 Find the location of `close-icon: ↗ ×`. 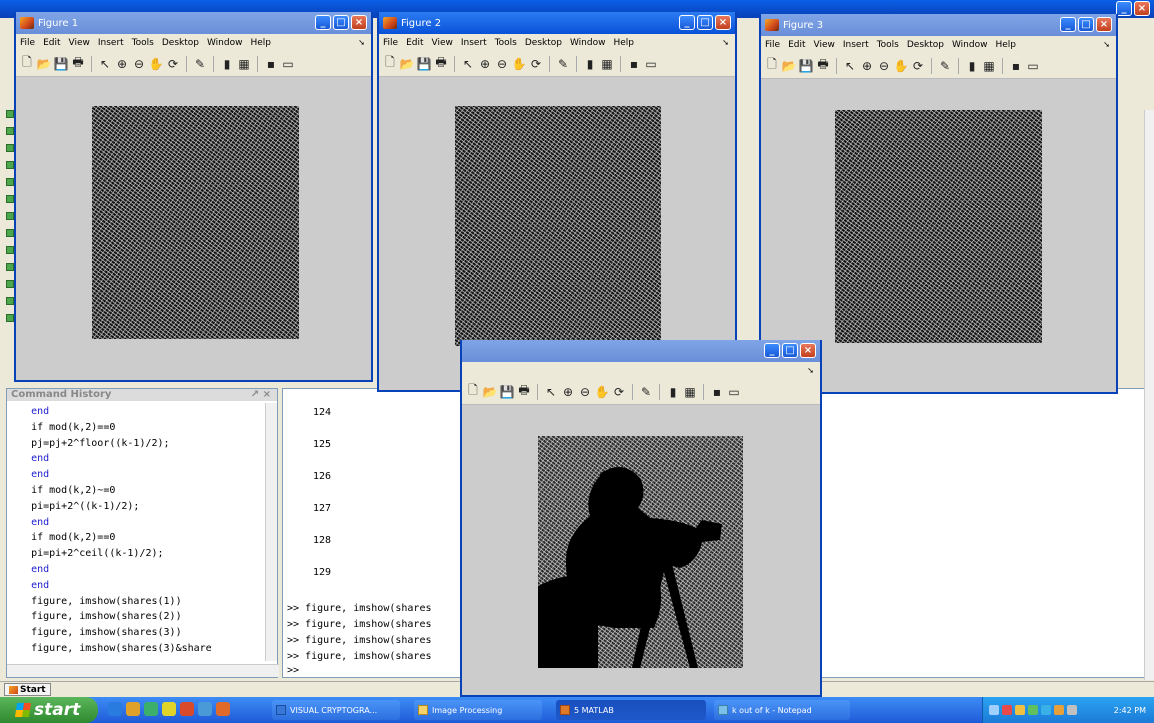

close-icon: ↗ × is located at coordinates (261, 395).